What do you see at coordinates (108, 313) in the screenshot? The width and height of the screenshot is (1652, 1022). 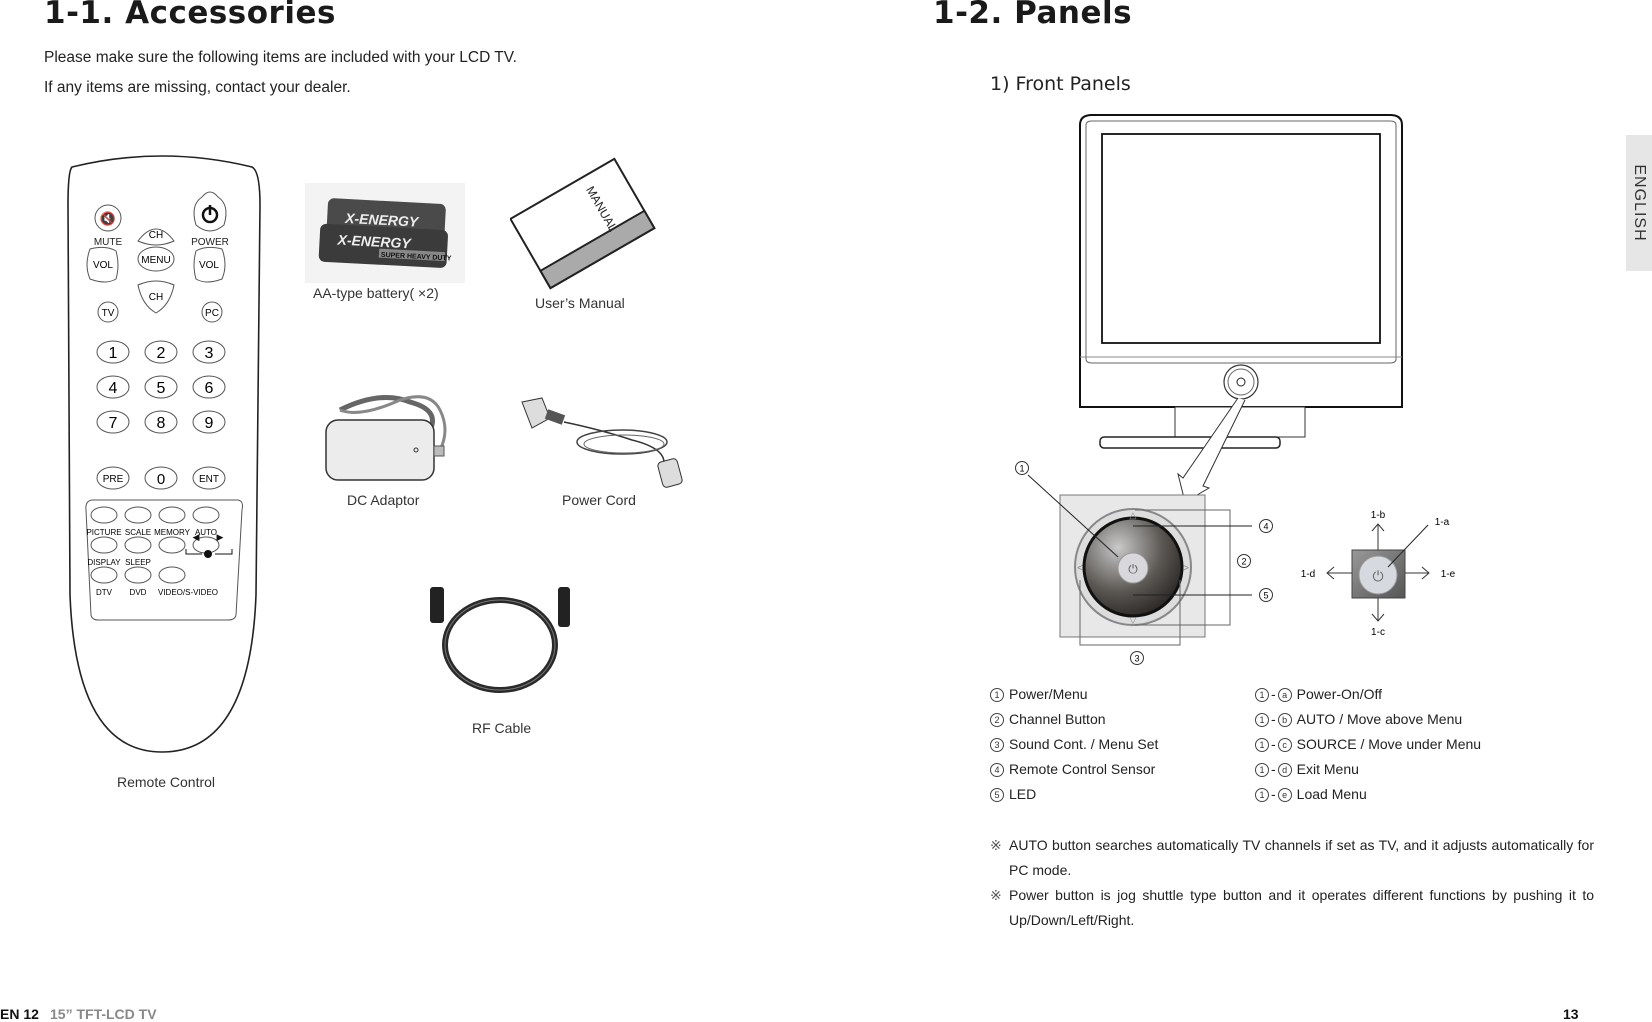 I see `tv-label: TV` at bounding box center [108, 313].